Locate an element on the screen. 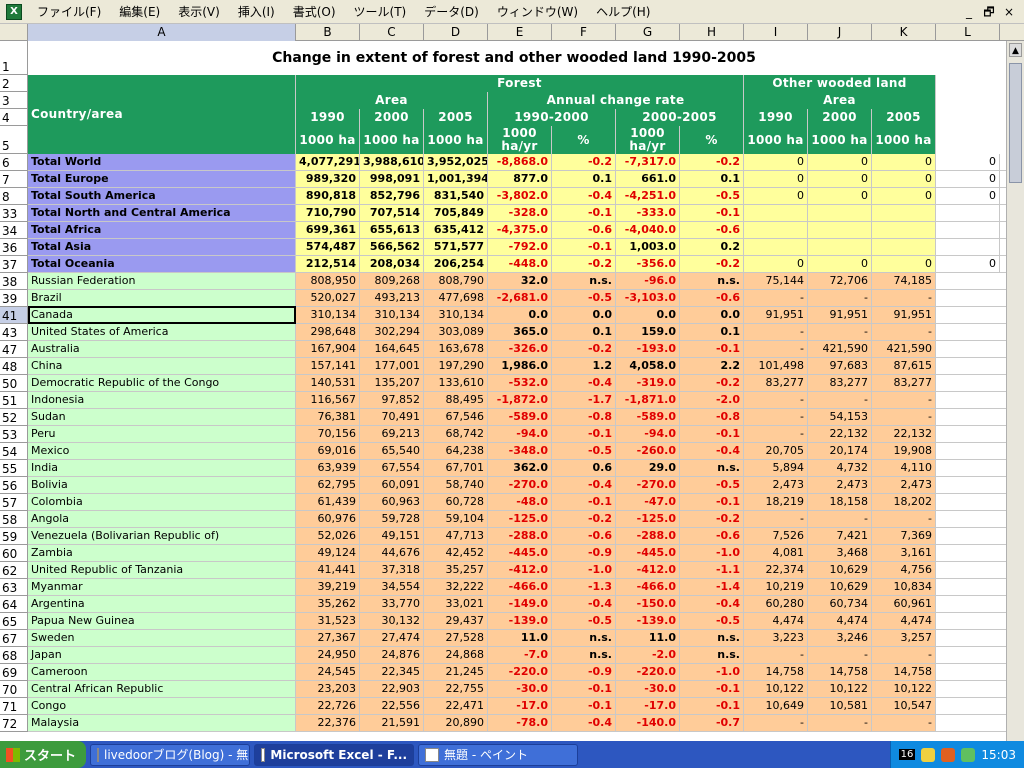 The width and height of the screenshot is (1024, 768). row-header: 55 is located at coordinates (14, 468).